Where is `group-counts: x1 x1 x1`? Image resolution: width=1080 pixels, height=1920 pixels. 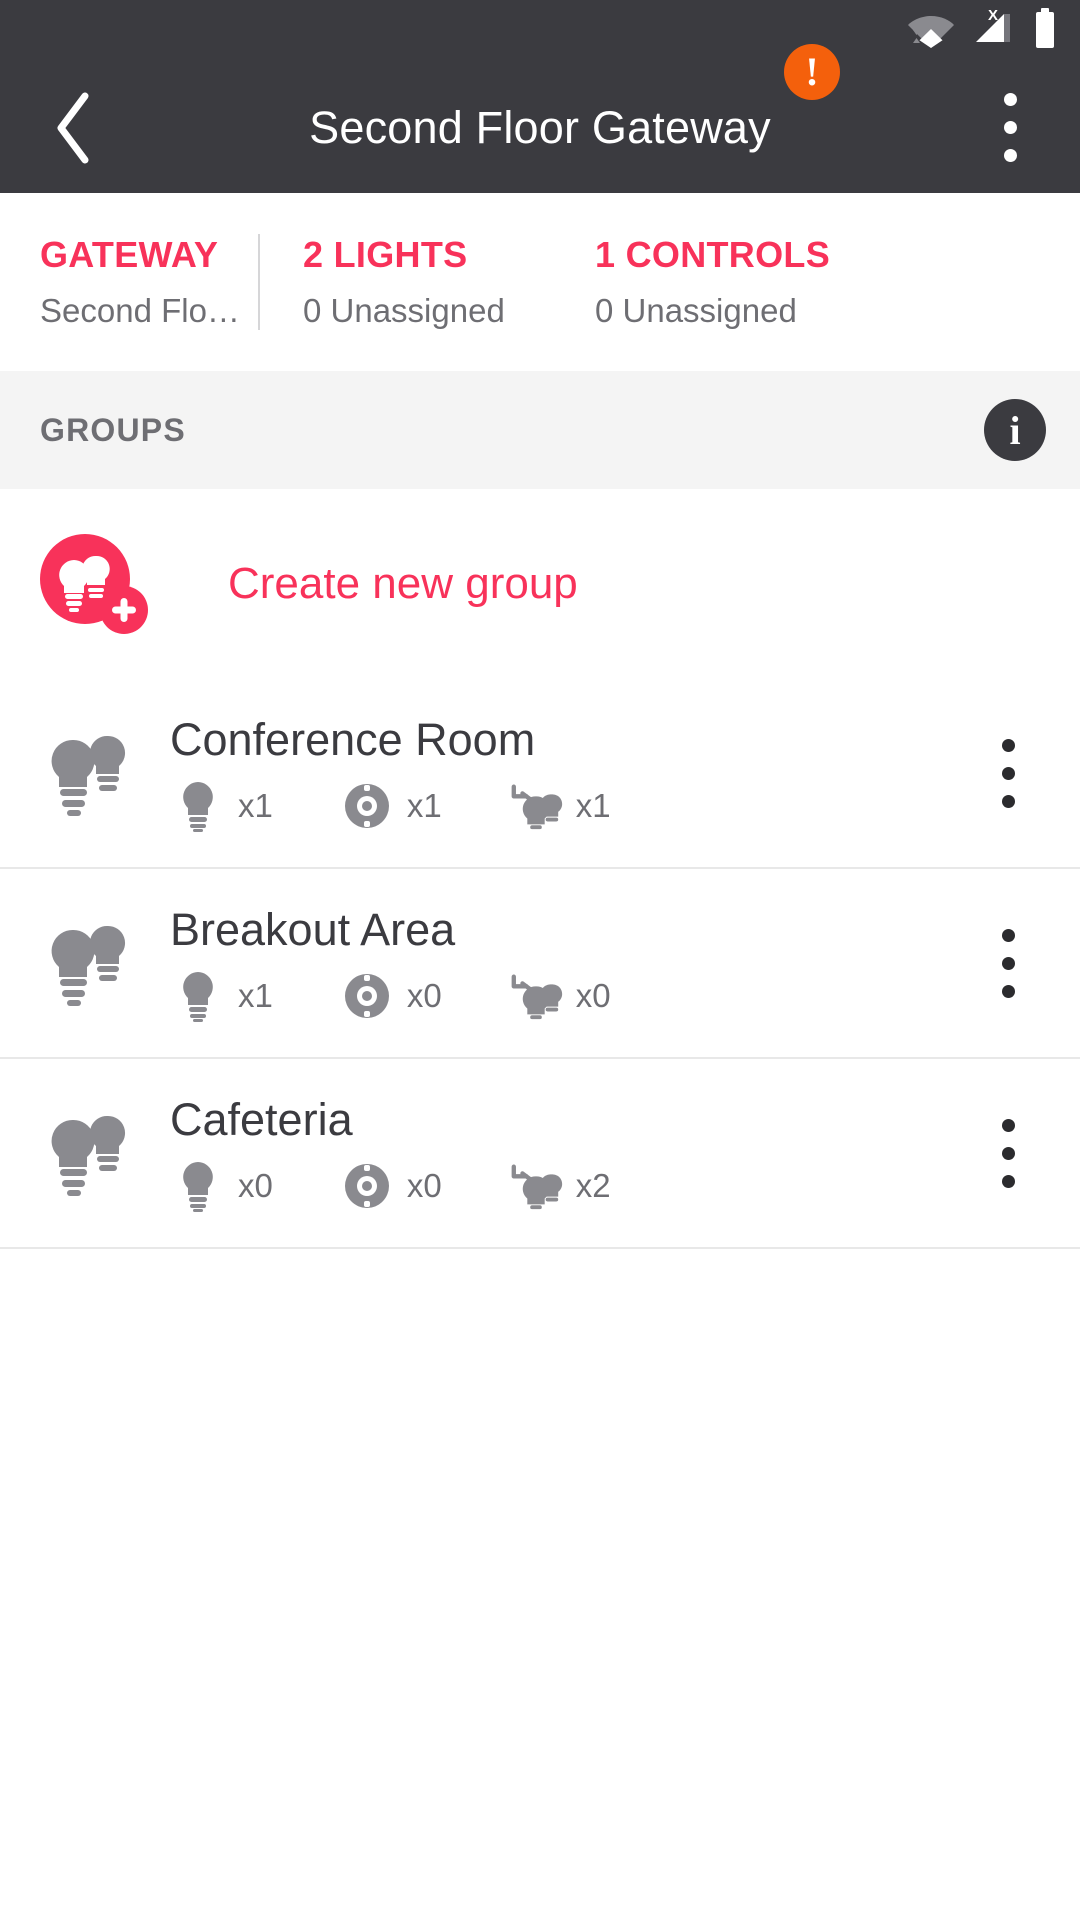
group-counts: x1 x1 x1 is located at coordinates (390, 806).